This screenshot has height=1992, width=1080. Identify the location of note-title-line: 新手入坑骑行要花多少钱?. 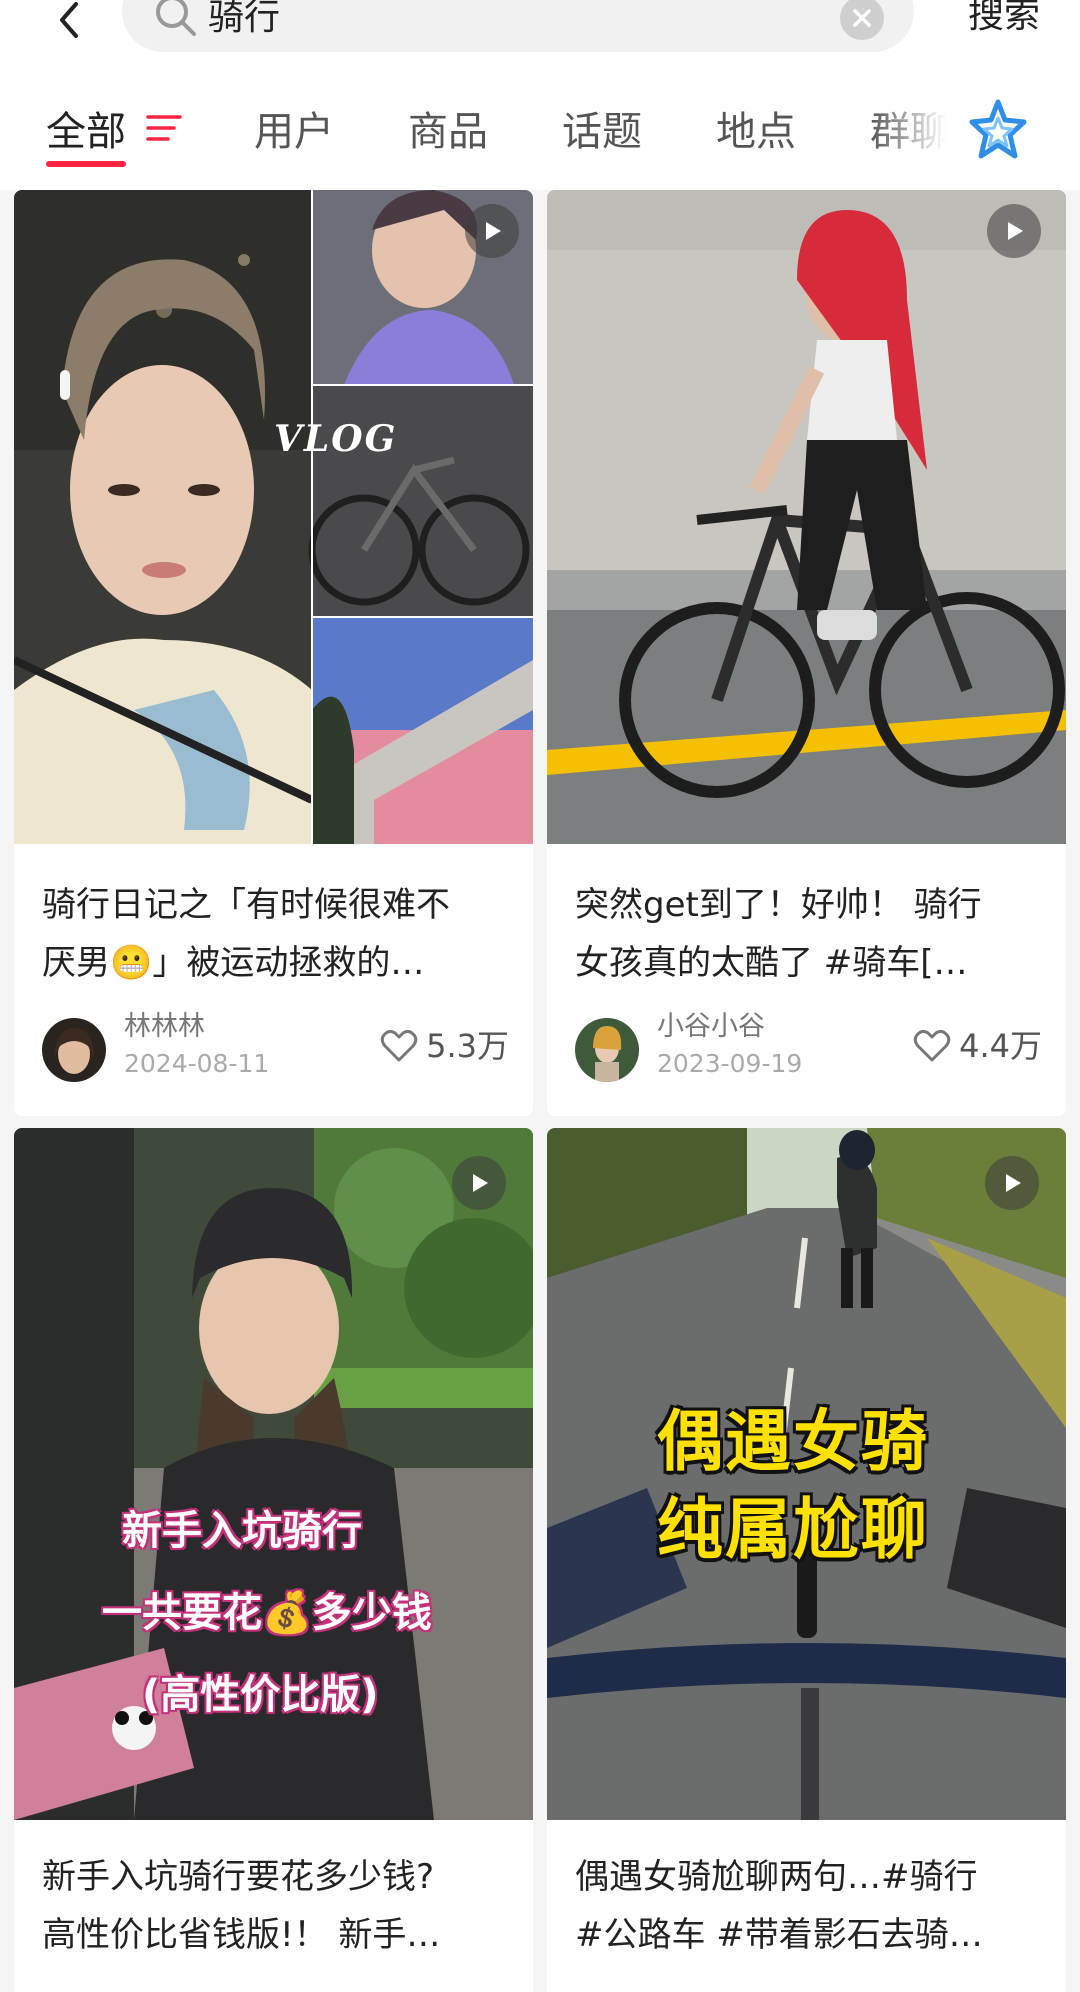
(238, 1877).